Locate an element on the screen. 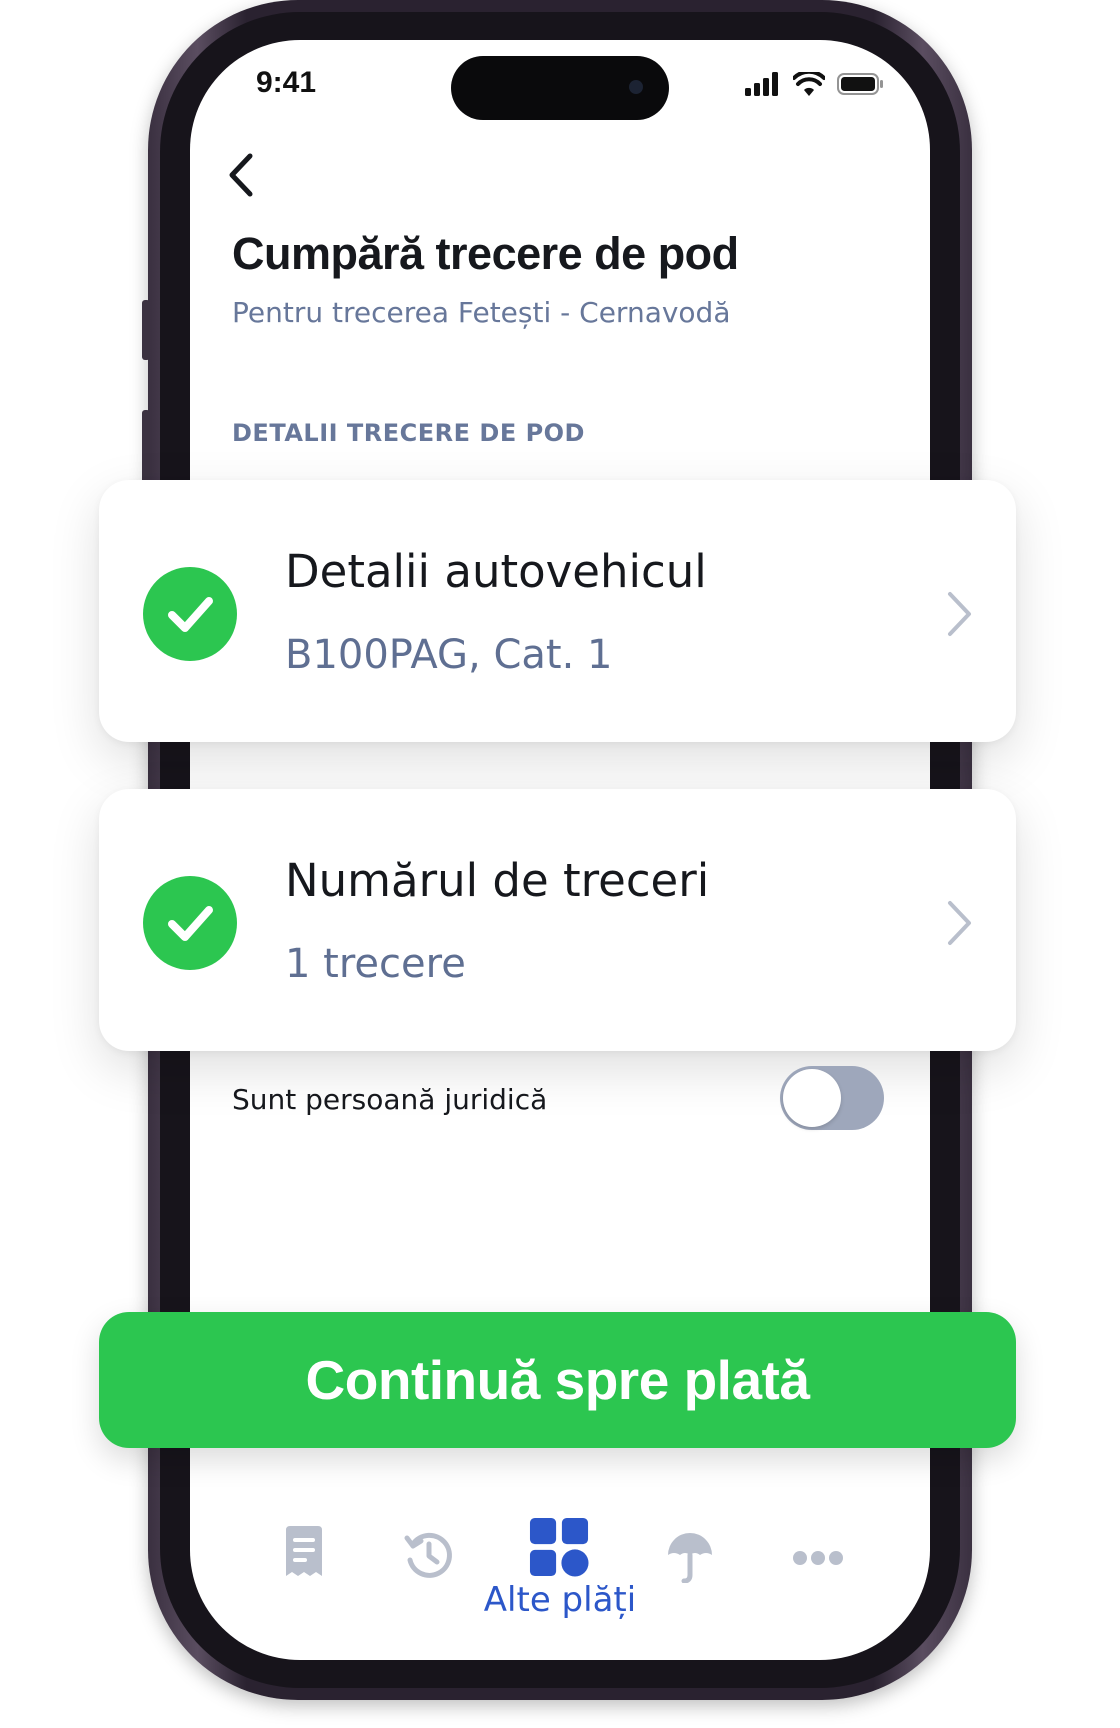 The height and width of the screenshot is (1728, 1120). tab-more is located at coordinates (818, 1558).